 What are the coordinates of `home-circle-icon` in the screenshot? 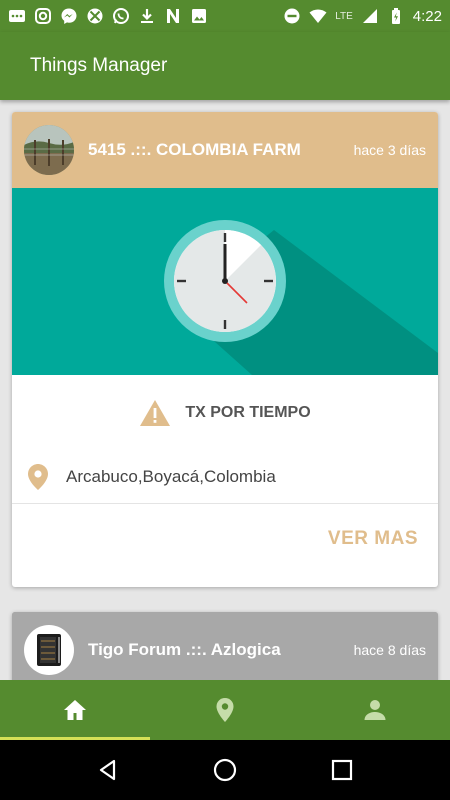 It's located at (225, 770).